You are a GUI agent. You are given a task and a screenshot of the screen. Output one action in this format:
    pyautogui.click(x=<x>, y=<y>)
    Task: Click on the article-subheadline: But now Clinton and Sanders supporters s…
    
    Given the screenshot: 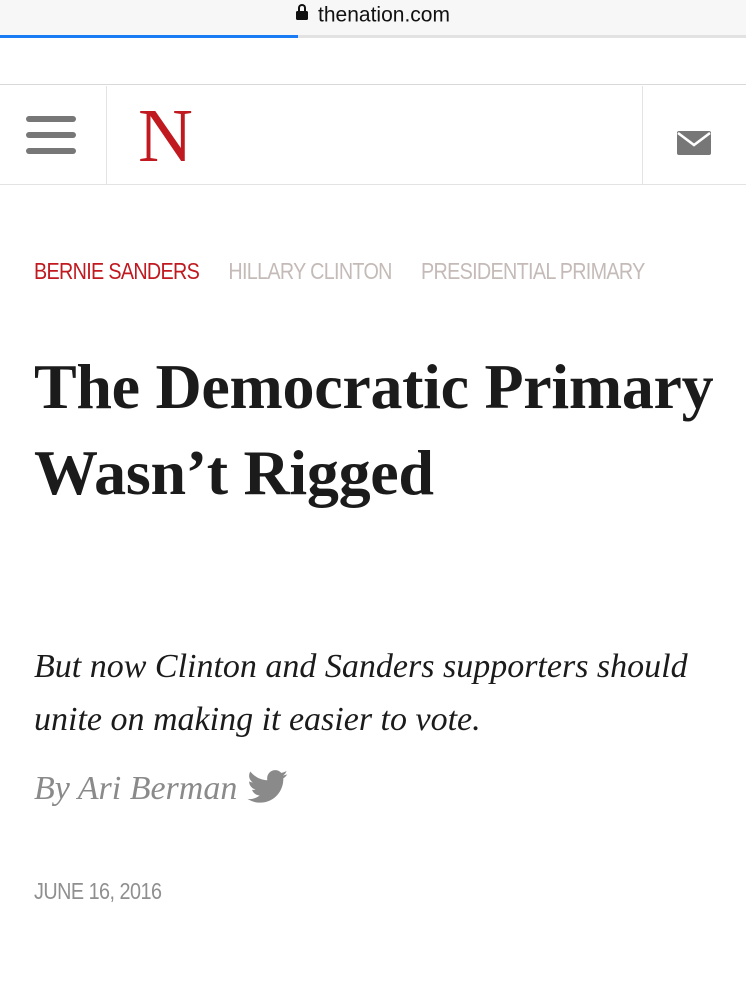 What is the action you would take?
    pyautogui.click(x=361, y=693)
    